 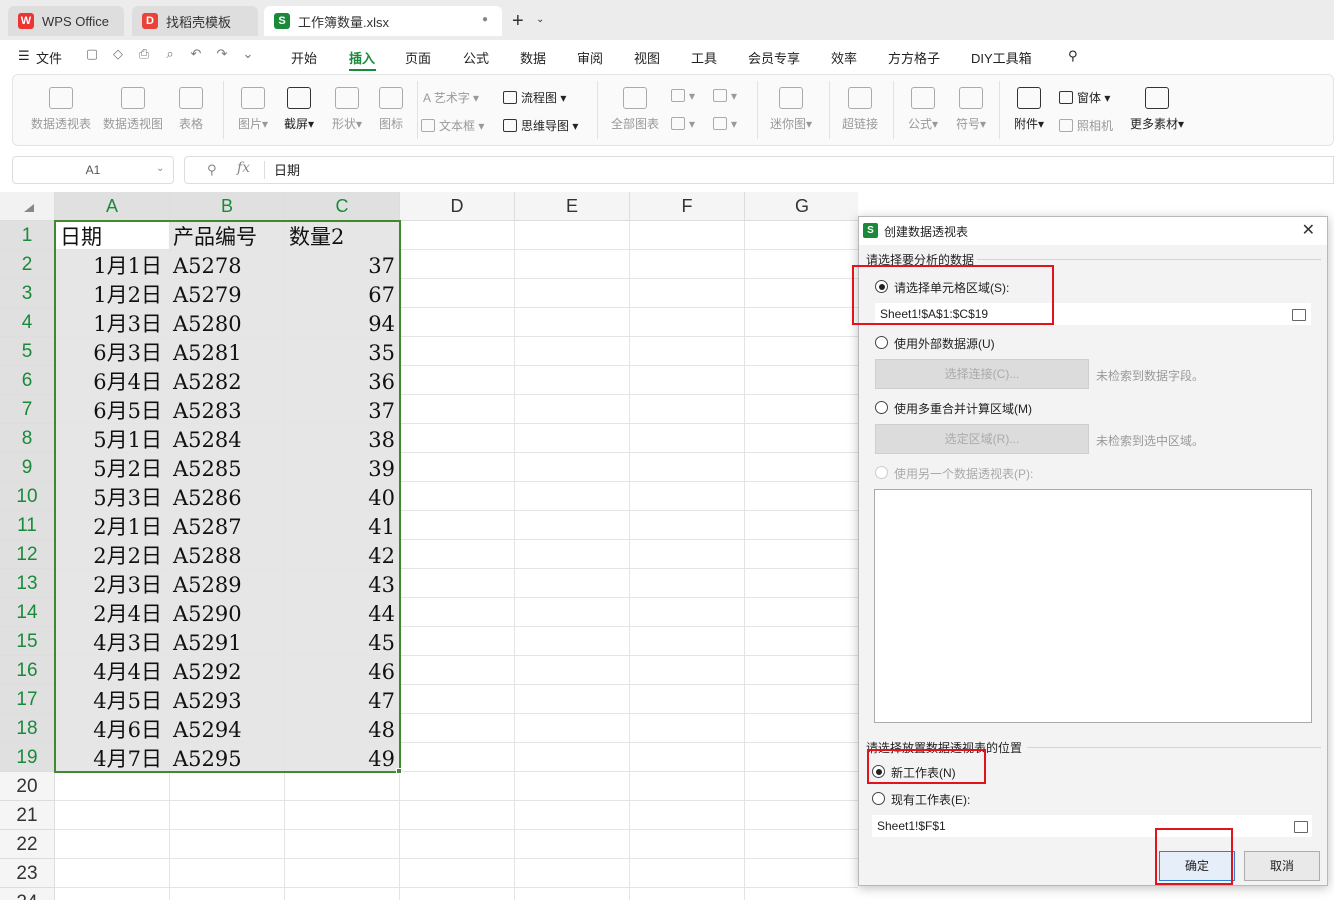 What do you see at coordinates (362, 57) in the screenshot?
I see `menu-insert: 插入` at bounding box center [362, 57].